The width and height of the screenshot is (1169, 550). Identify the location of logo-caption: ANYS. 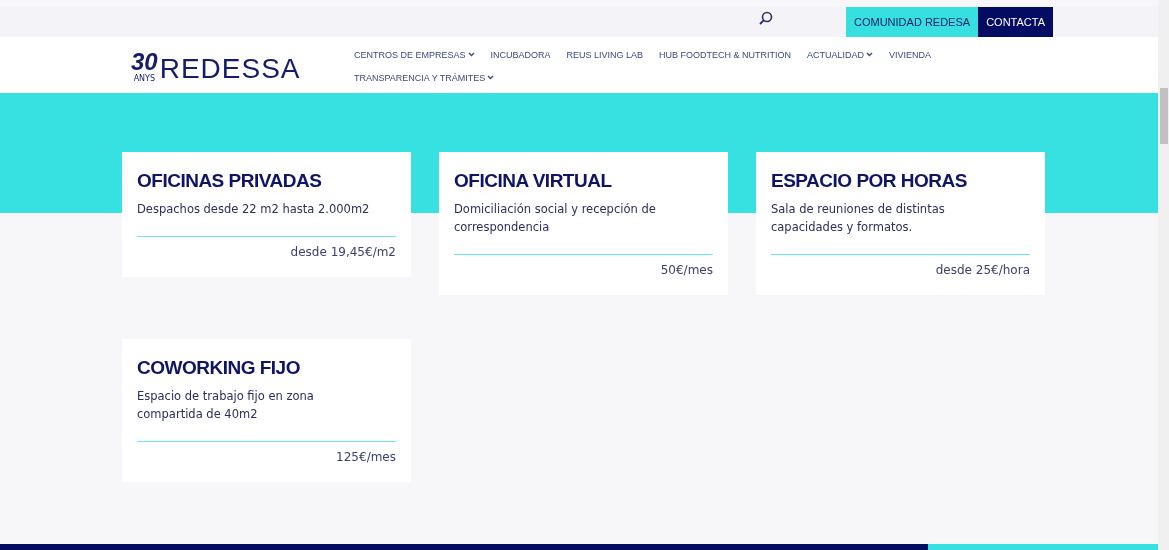
(144, 79).